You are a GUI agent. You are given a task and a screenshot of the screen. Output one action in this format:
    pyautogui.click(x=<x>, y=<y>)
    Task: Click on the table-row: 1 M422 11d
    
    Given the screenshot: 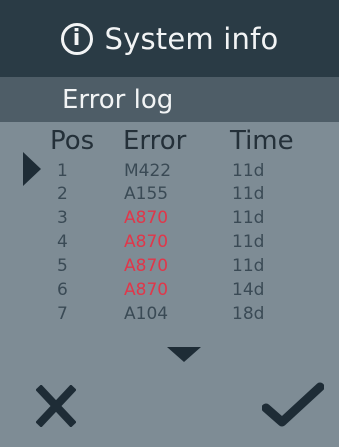 What is the action you would take?
    pyautogui.click(x=169, y=171)
    